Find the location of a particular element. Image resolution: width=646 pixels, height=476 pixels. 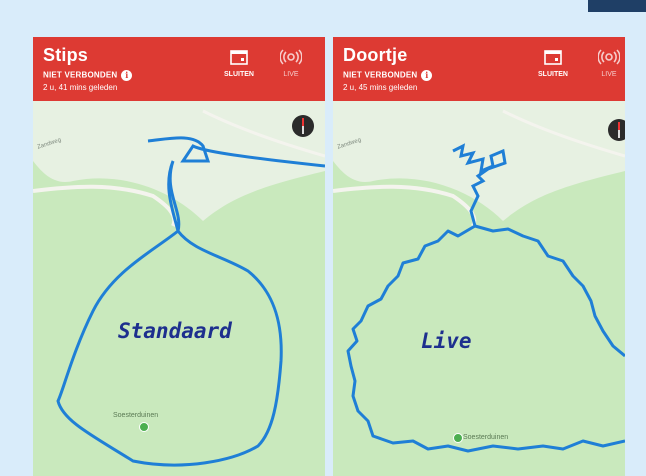

corner-block is located at coordinates (617, 6).